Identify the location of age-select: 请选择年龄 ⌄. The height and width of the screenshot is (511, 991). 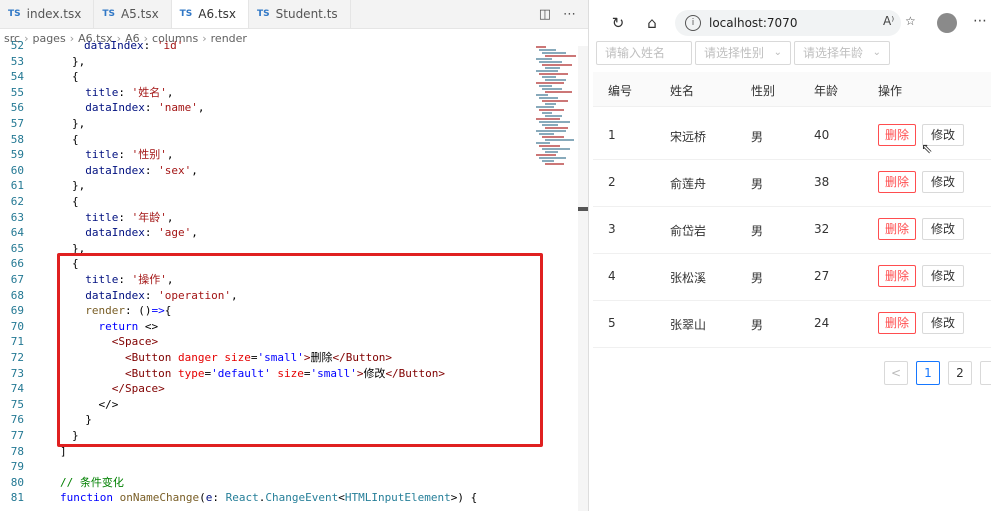
(842, 53).